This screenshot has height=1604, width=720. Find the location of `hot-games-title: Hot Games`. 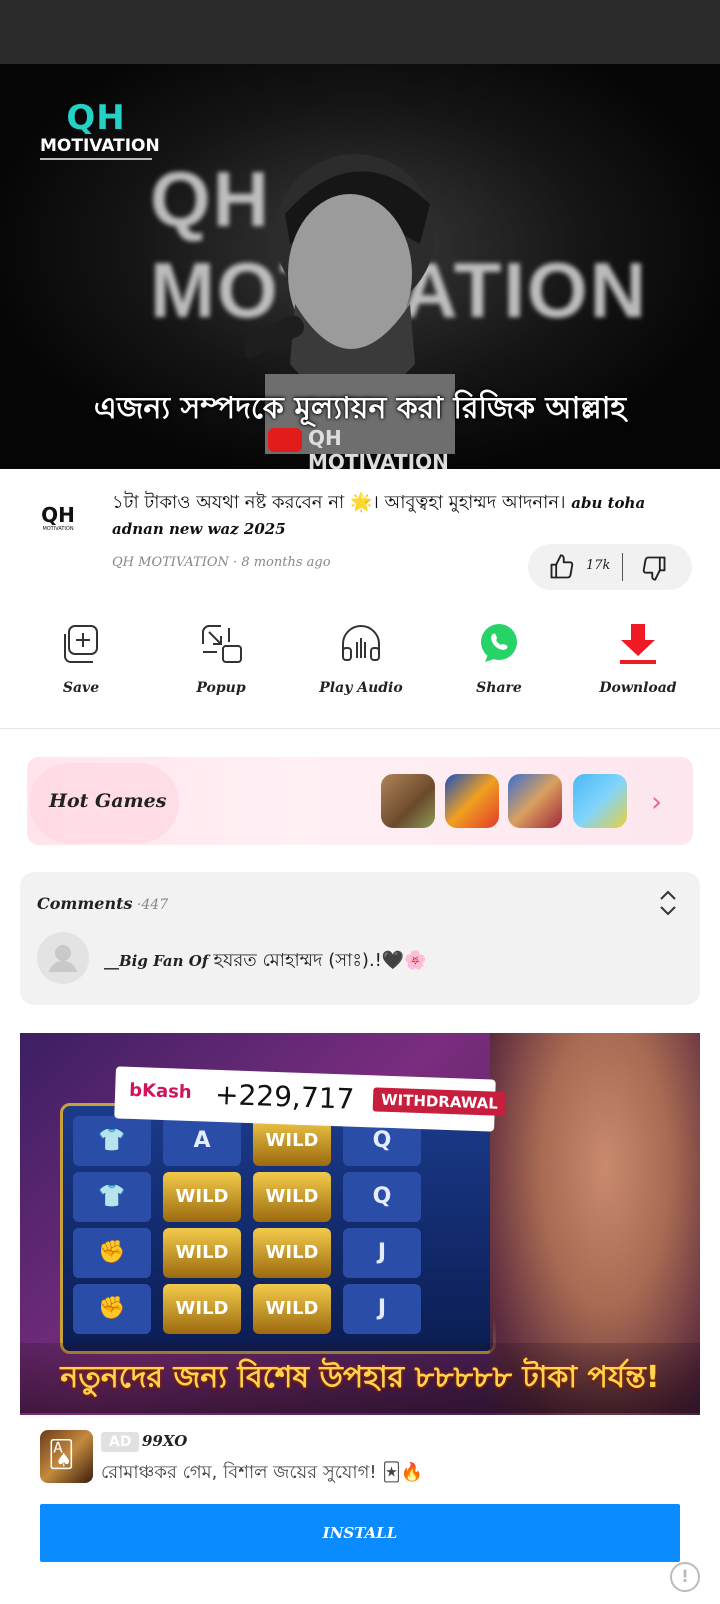

hot-games-title: Hot Games is located at coordinates (108, 801).